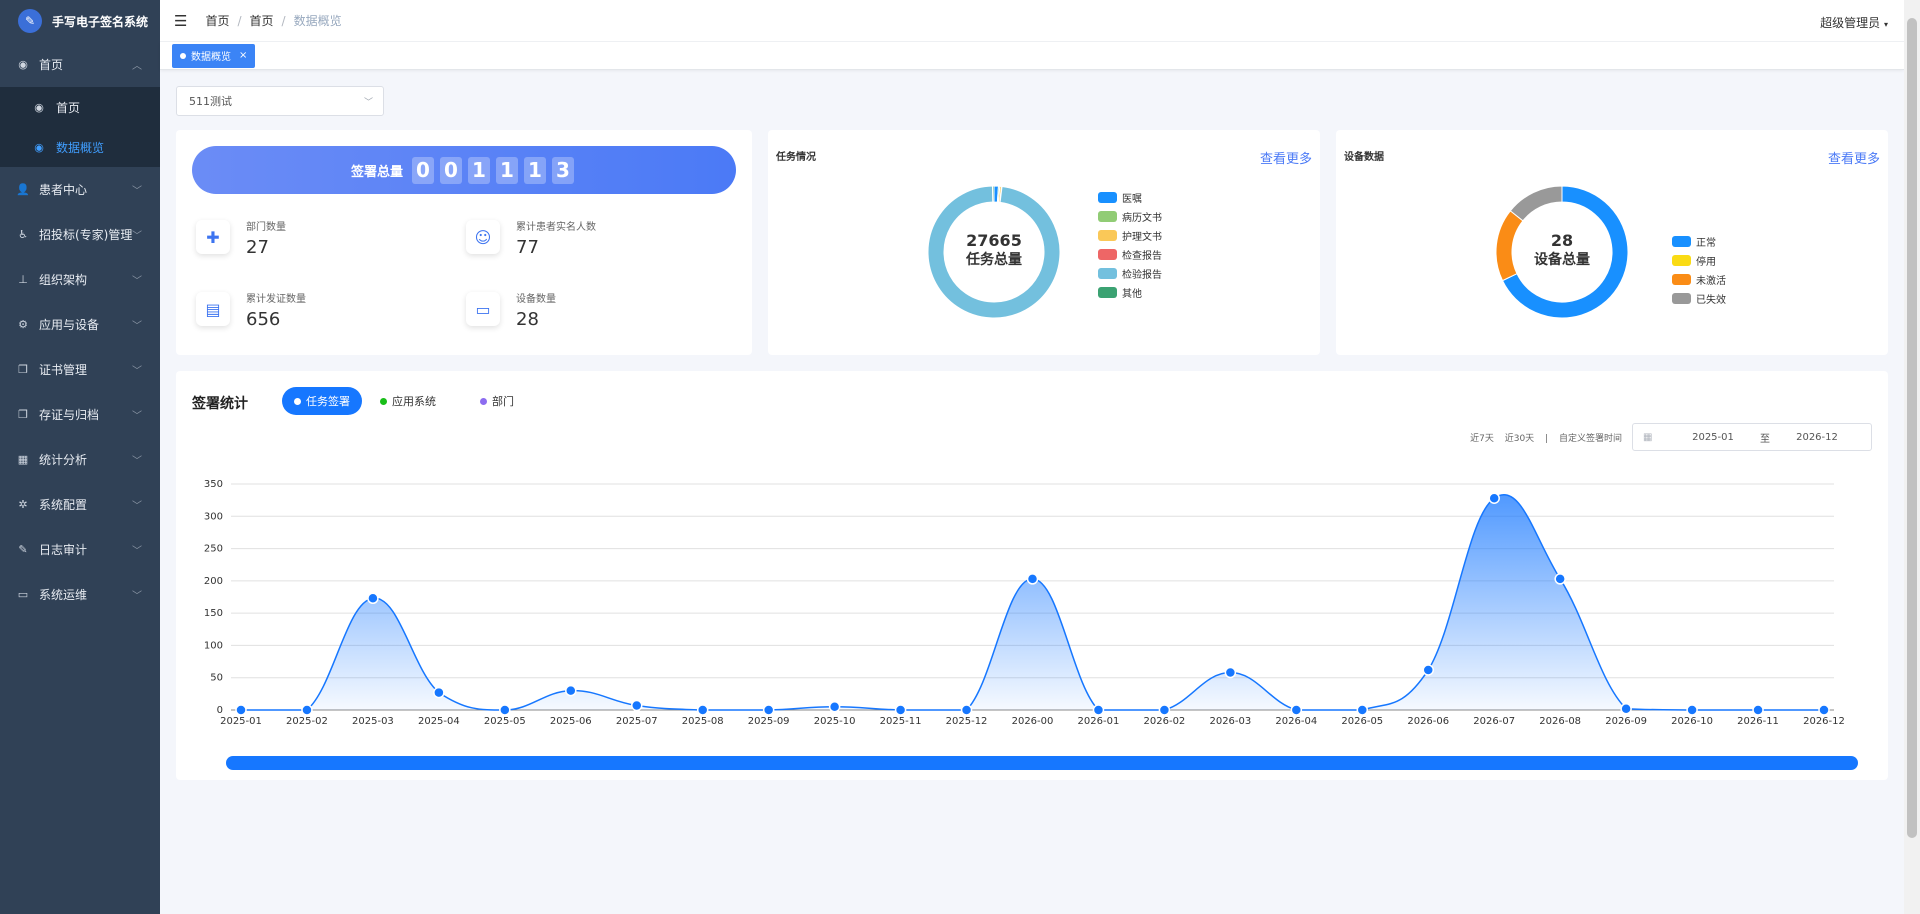  I want to click on stat-title: 设备数量, so click(536, 299).